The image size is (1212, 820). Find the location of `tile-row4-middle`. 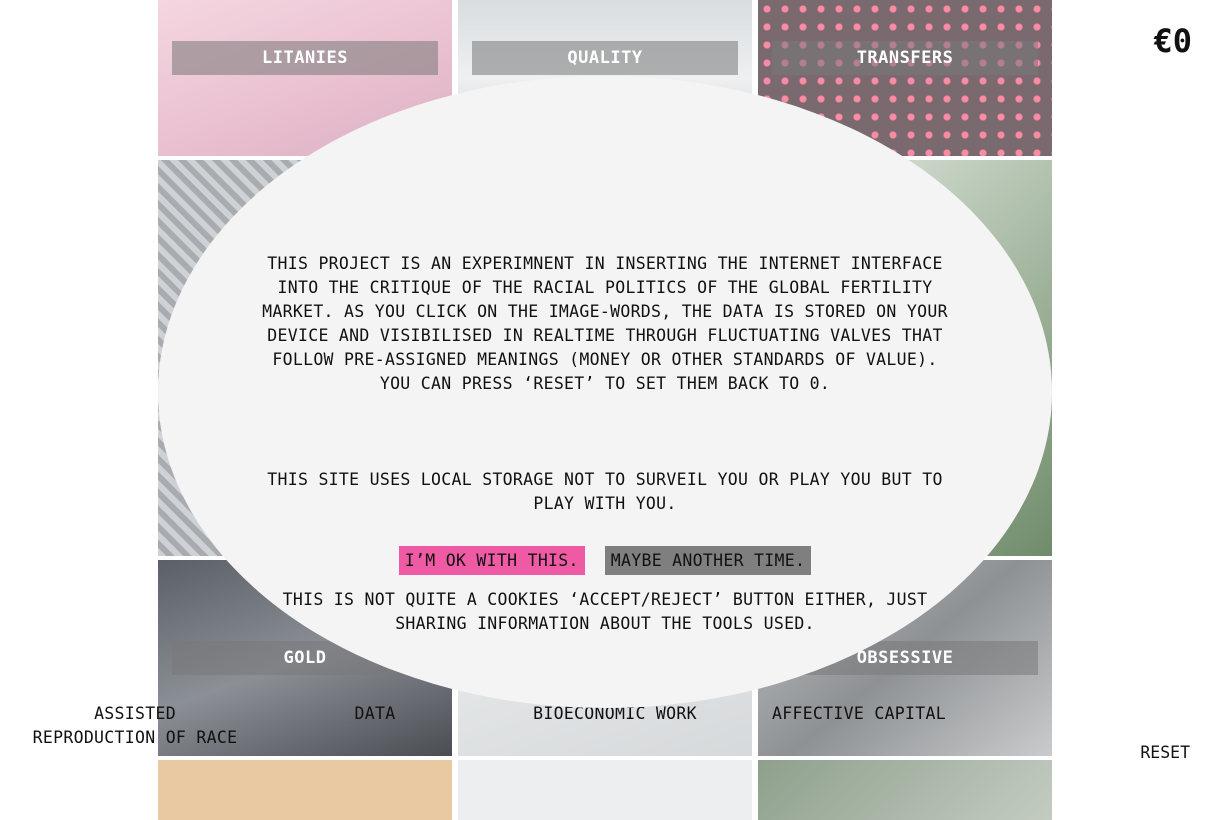

tile-row4-middle is located at coordinates (605, 790).